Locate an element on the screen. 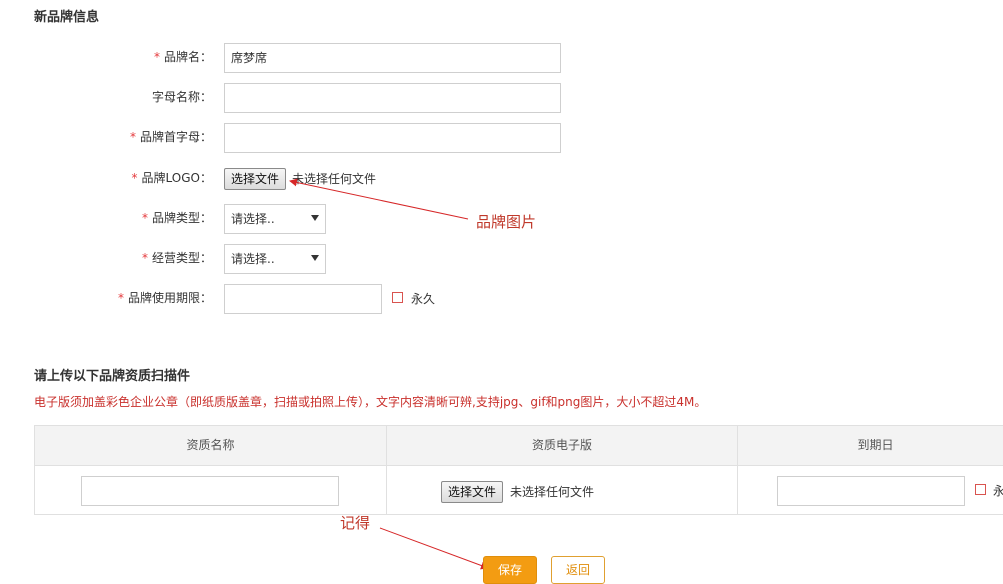 This screenshot has width=1003, height=584. save-button: 保存 is located at coordinates (510, 570).